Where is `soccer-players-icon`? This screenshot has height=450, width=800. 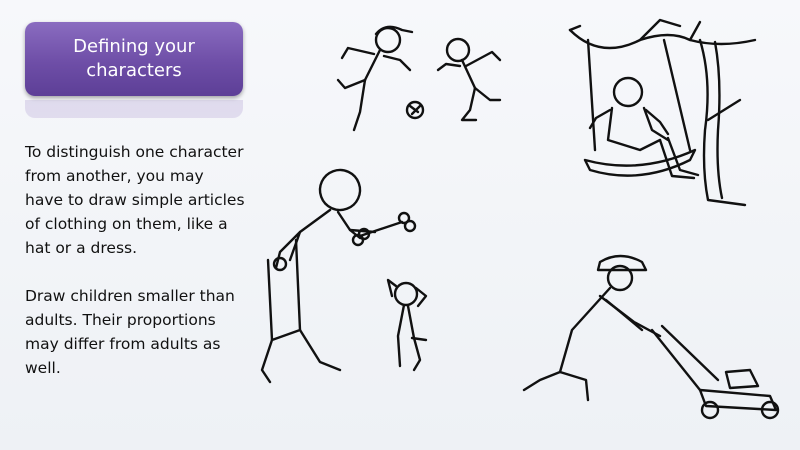 soccer-players-icon is located at coordinates (419, 78).